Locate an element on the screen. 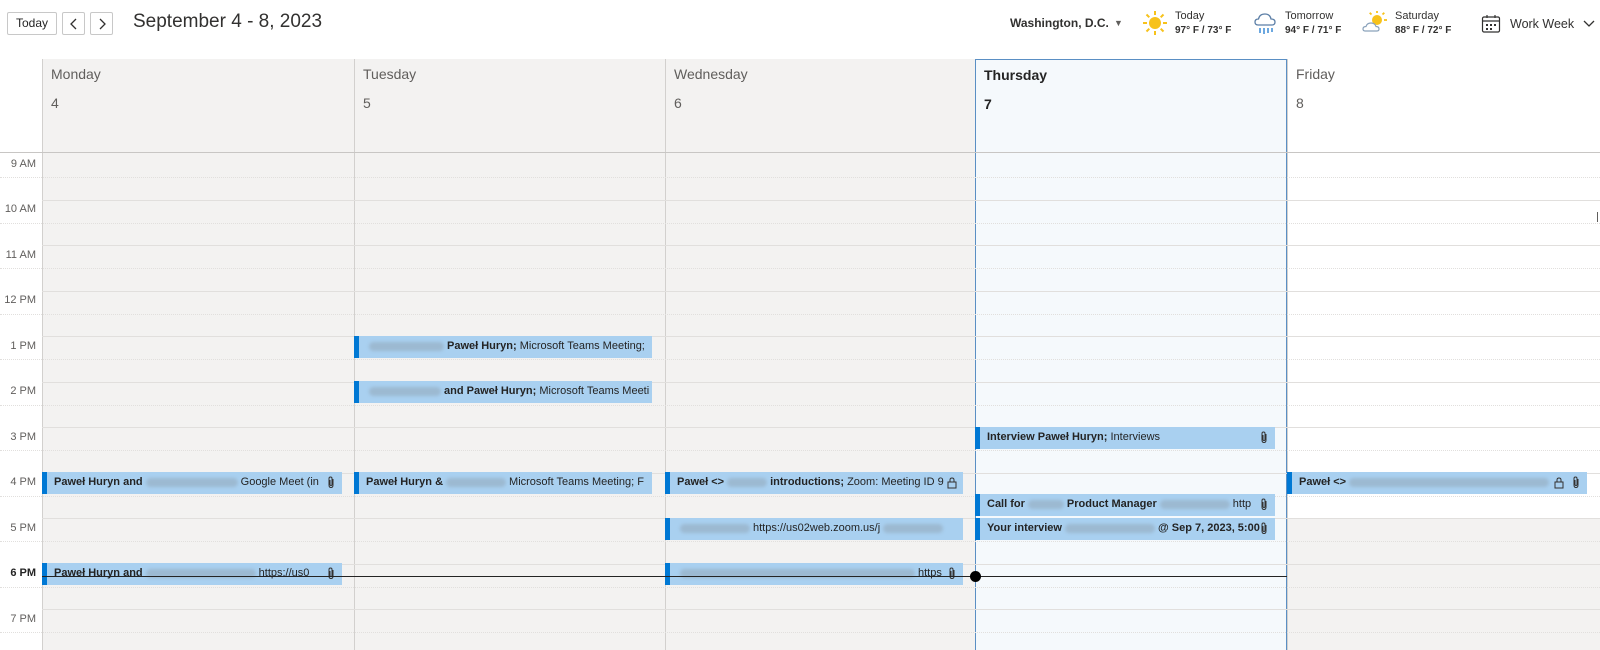  weather-saturday: Saturday 88° F / 72° F is located at coordinates (1412, 25).